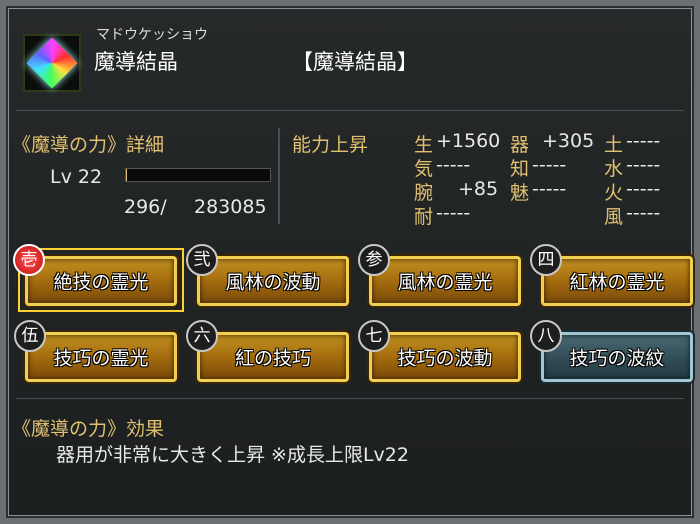 The width and height of the screenshot is (700, 524). I want to click on crystal-icon, so click(52, 63).